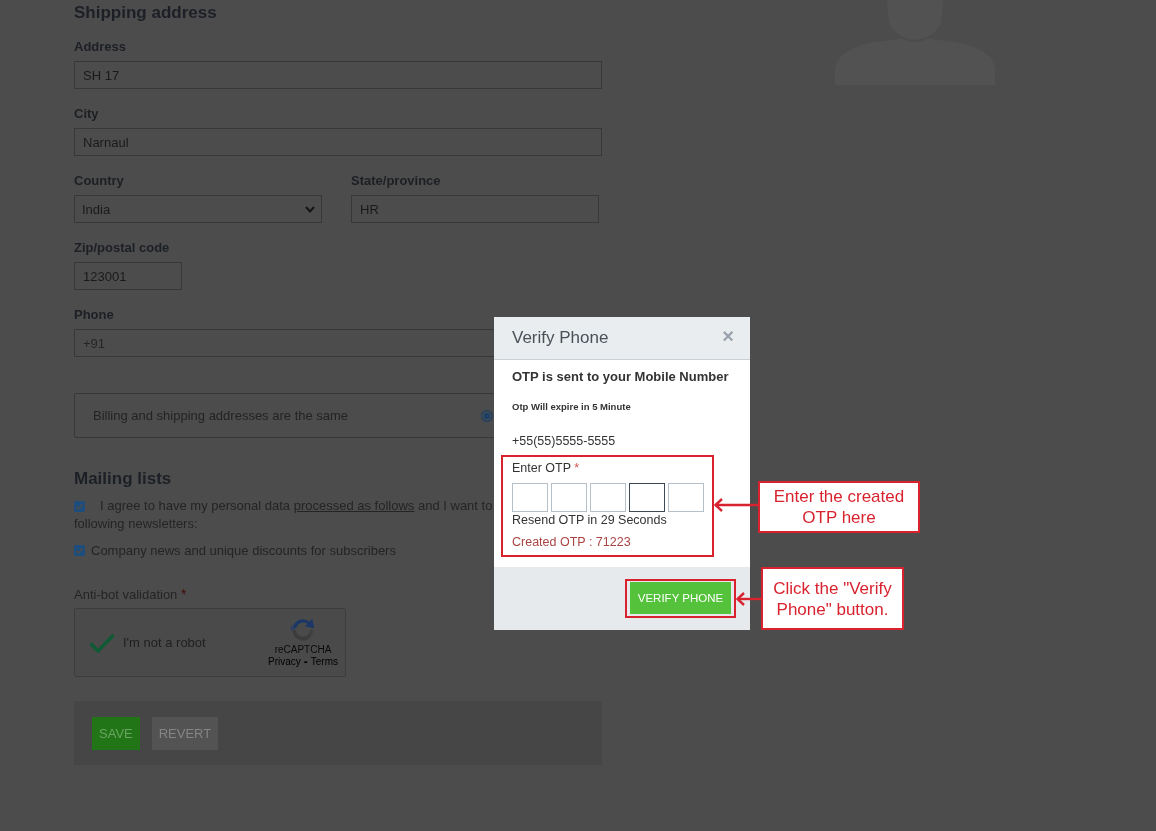 This screenshot has height=831, width=1156. What do you see at coordinates (728, 336) in the screenshot?
I see `close-button: ×` at bounding box center [728, 336].